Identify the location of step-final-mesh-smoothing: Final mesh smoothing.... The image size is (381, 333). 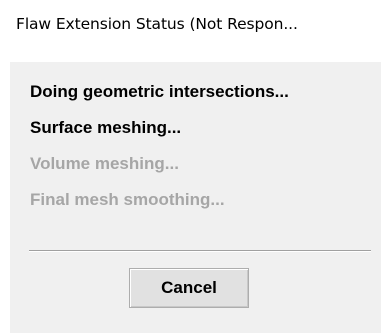
(127, 199).